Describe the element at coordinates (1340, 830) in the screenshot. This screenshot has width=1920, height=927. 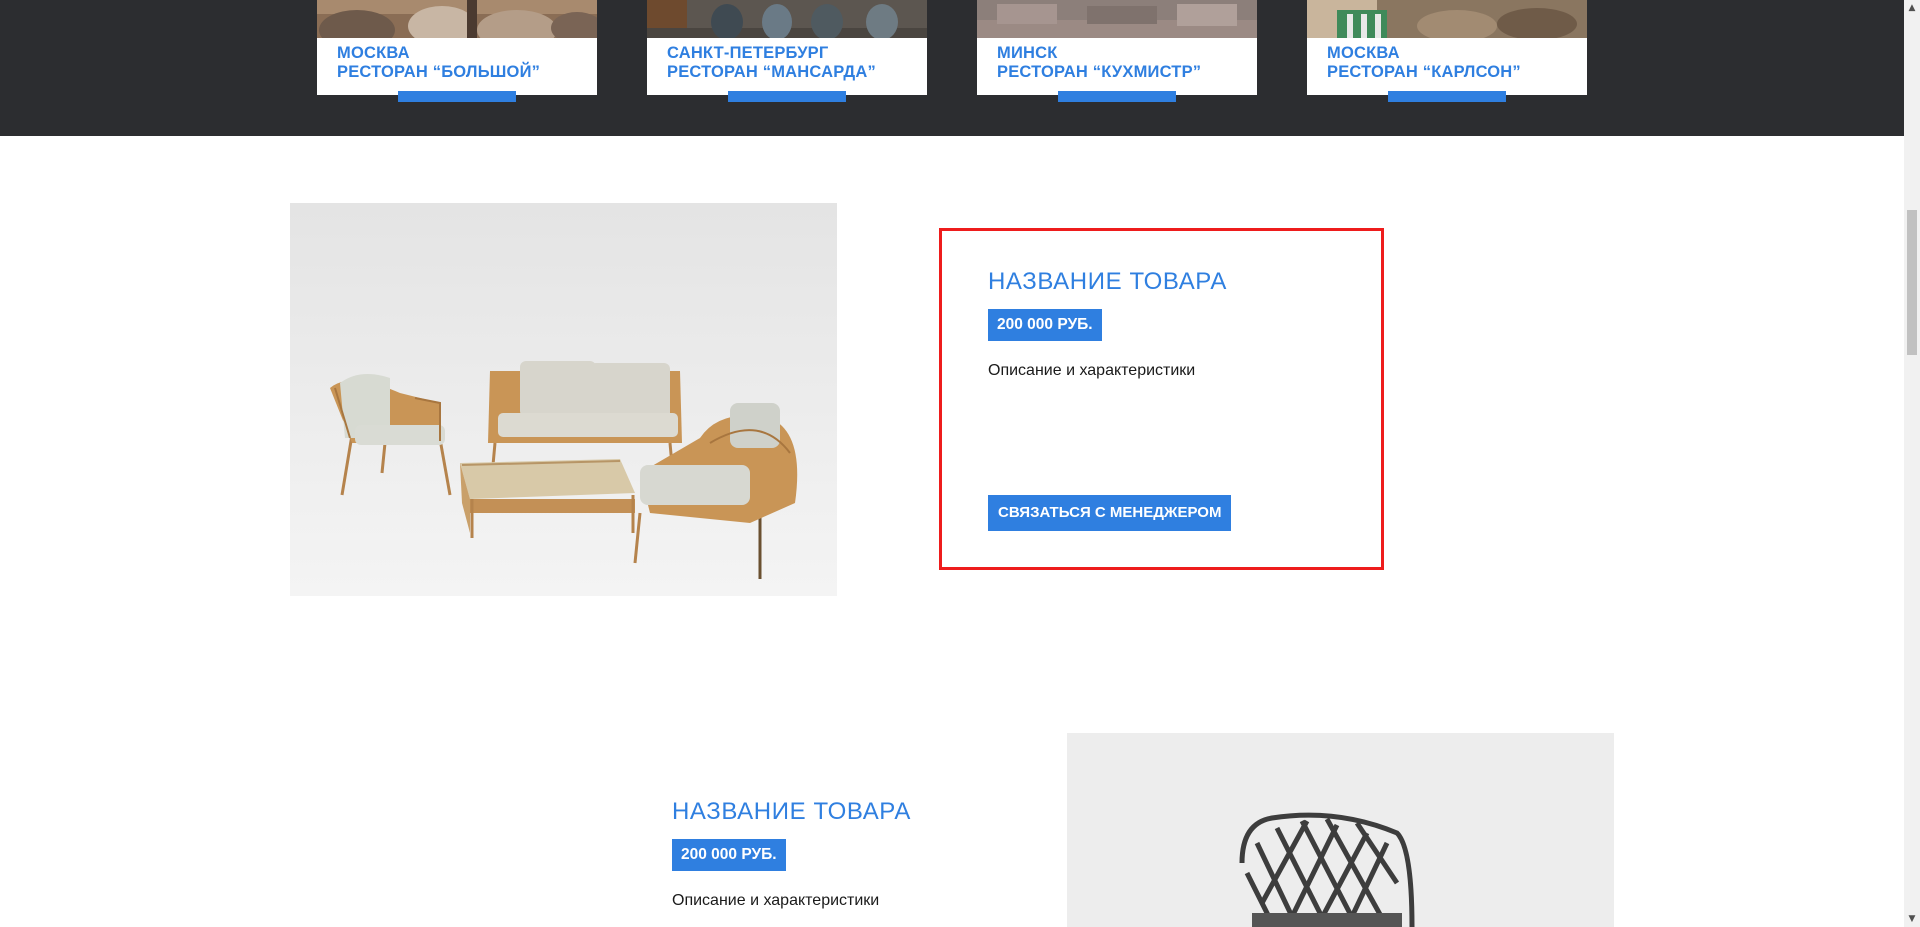
I see `product-image-chair` at that location.